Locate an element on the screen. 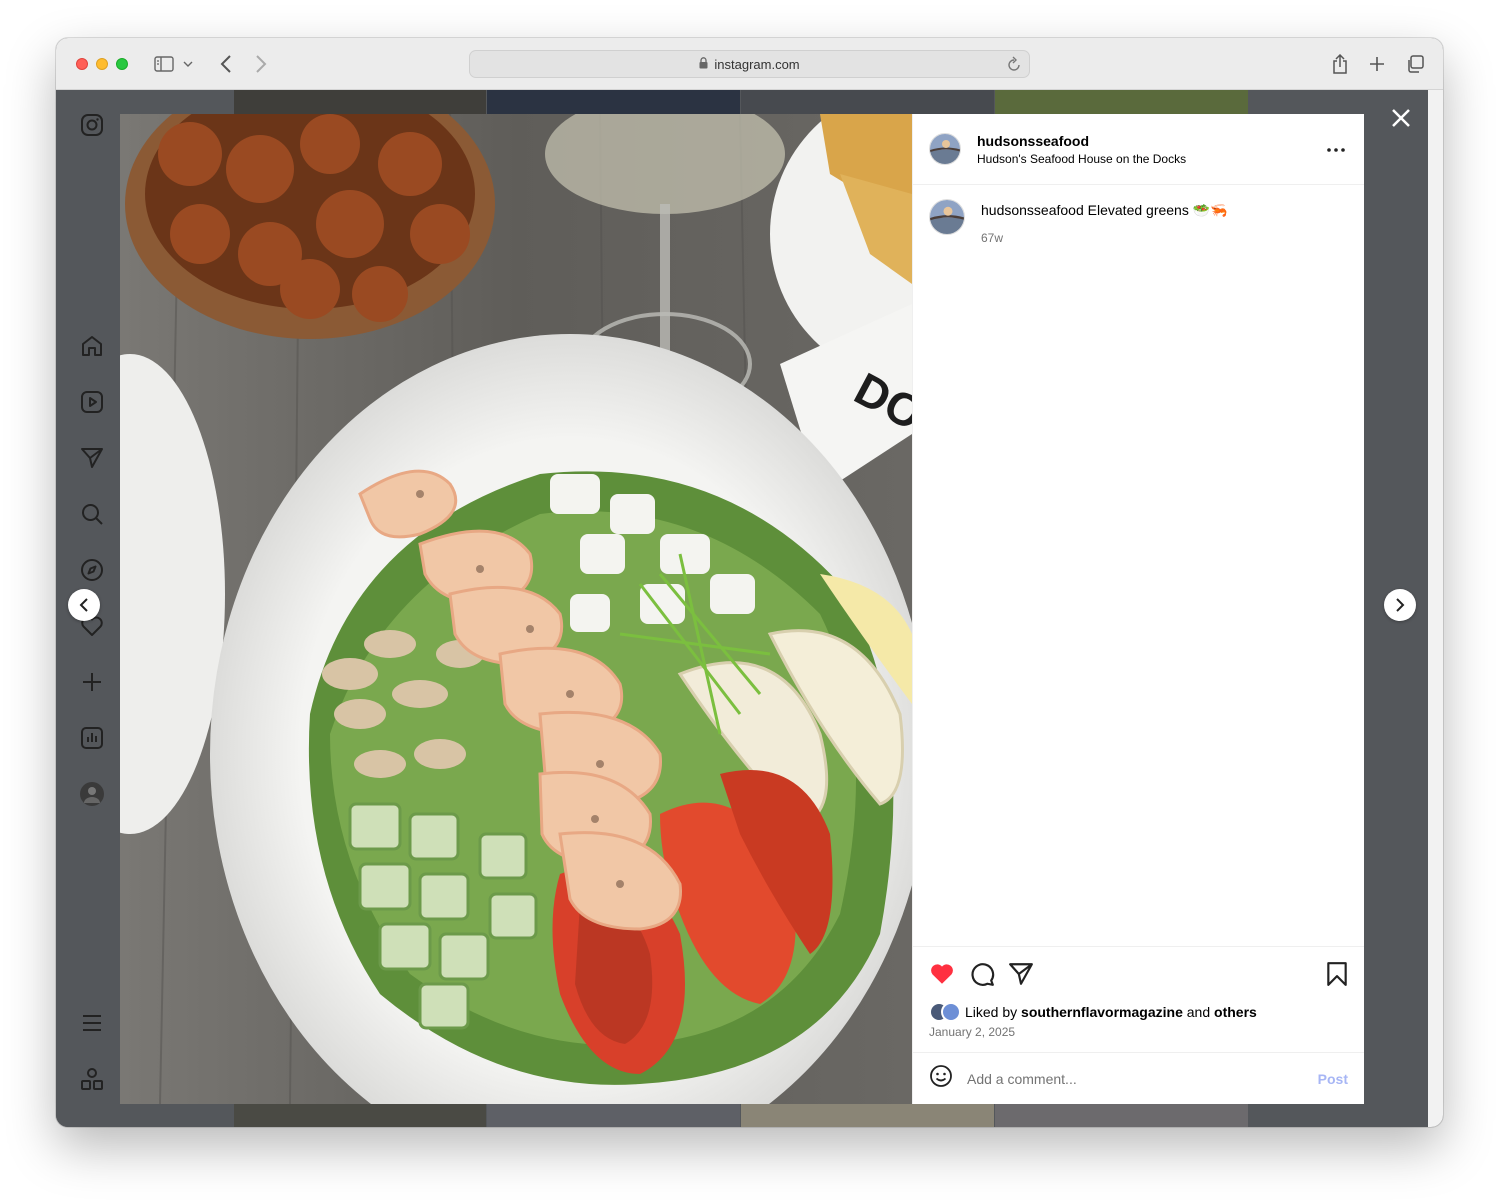 The image size is (1499, 1202). chevron-left-icon is located at coordinates (83, 605).